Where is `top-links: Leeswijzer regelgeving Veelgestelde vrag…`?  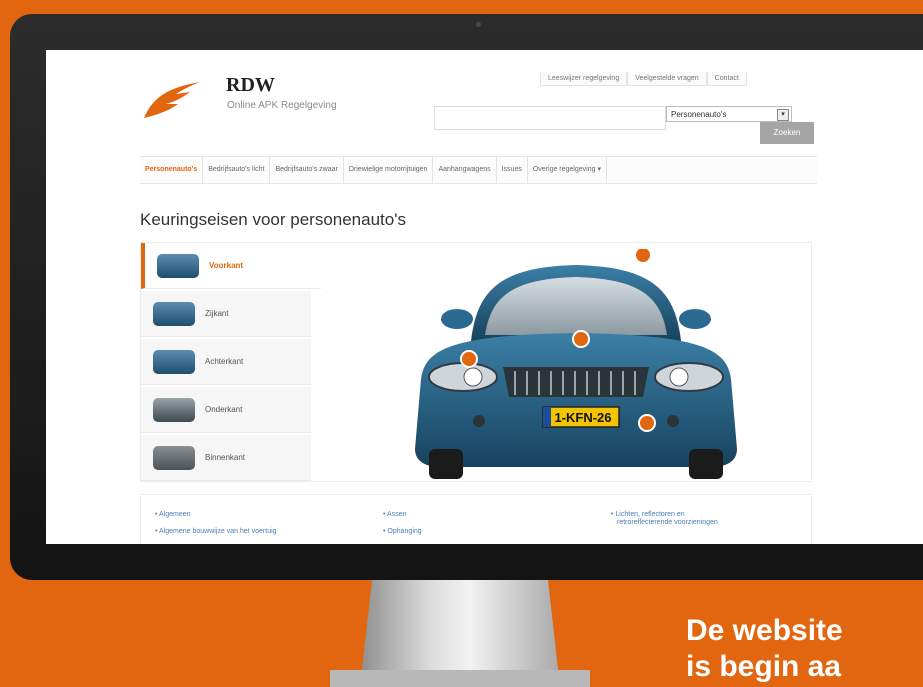
top-links: Leeswijzer regelgeving Veelgestelde vrag… is located at coordinates (643, 79).